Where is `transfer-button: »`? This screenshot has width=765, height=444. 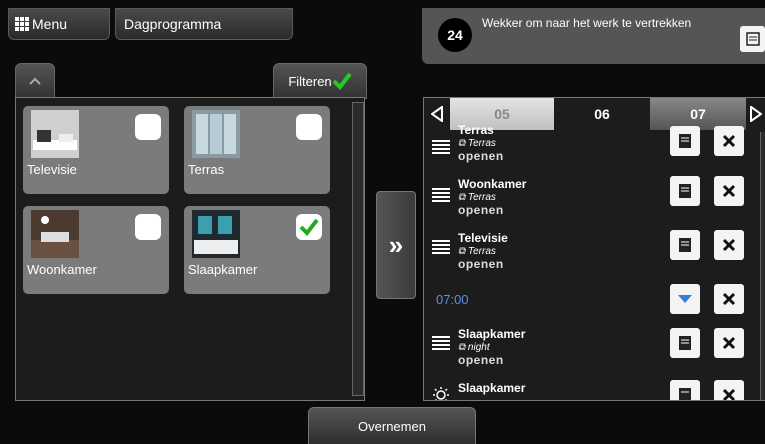
transfer-button: » is located at coordinates (396, 245).